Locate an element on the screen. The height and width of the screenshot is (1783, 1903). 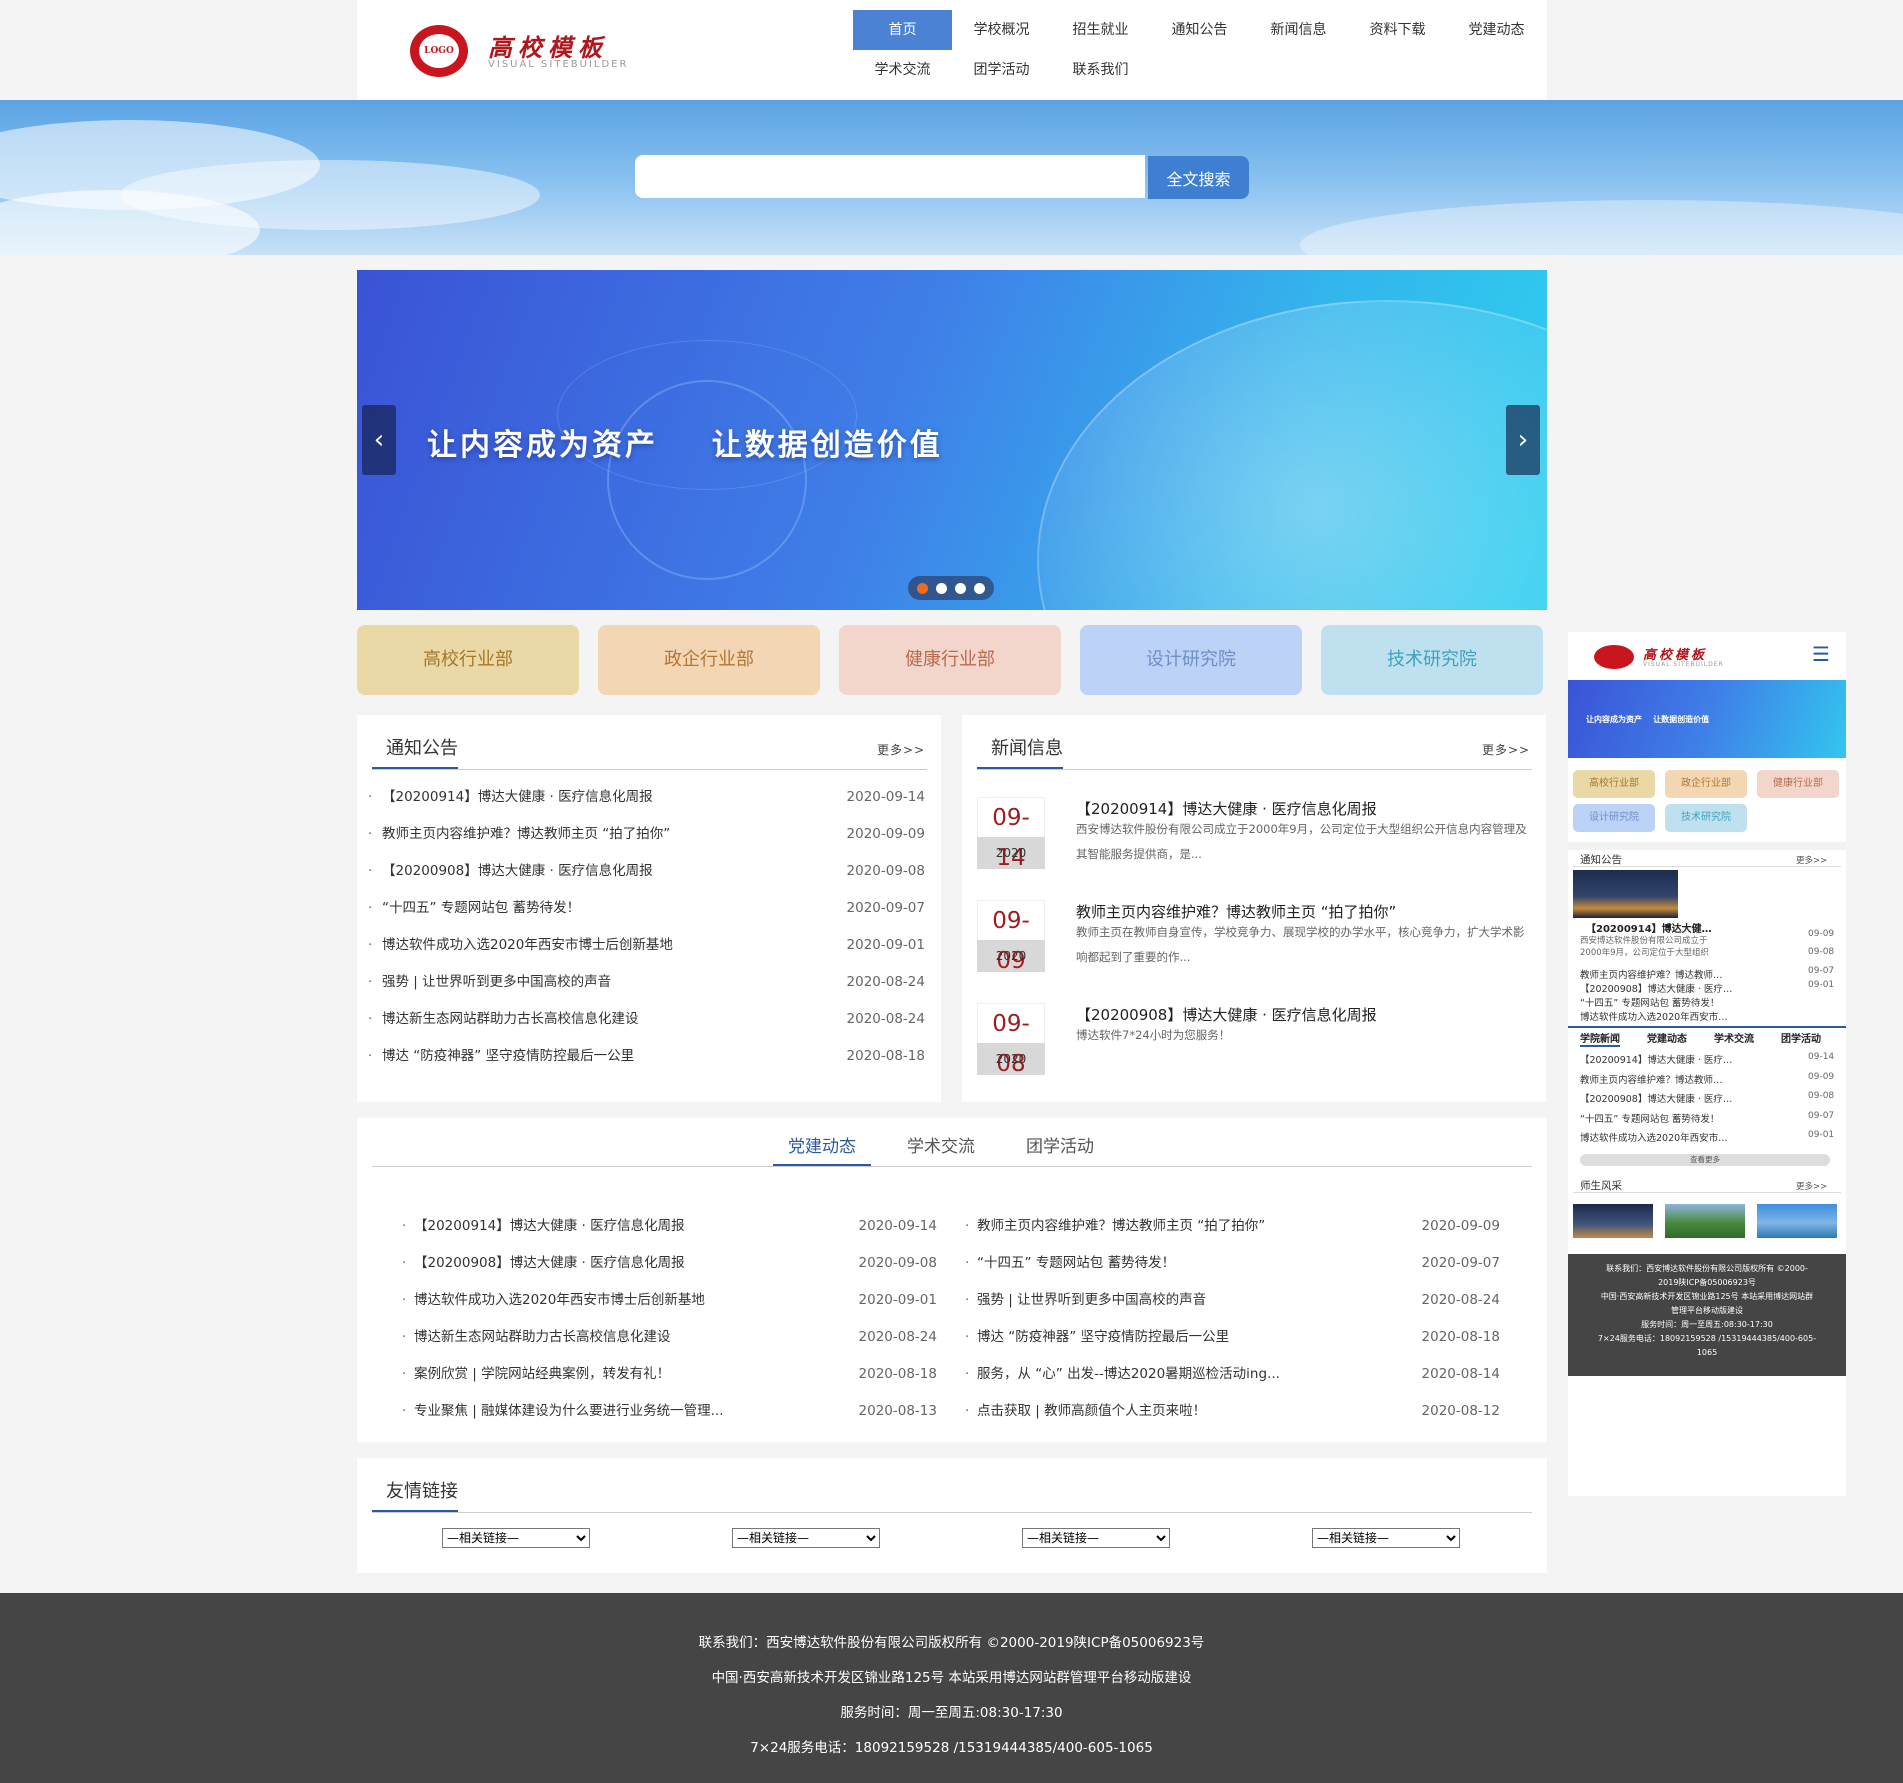
tab-list-item: · 【20200914】博达大健康 · 医疗信息化周报 2020-09-14 is located at coordinates (669, 1226).